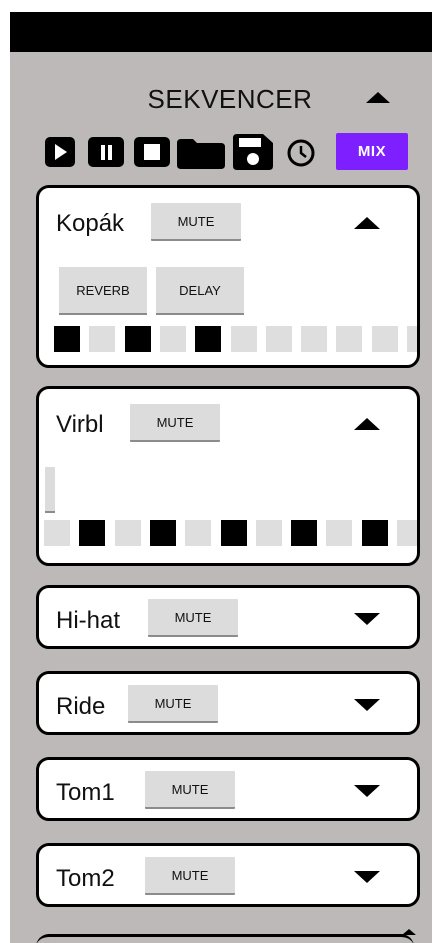 Image resolution: width=435 pixels, height=943 pixels. I want to click on pause-icon, so click(106, 152).